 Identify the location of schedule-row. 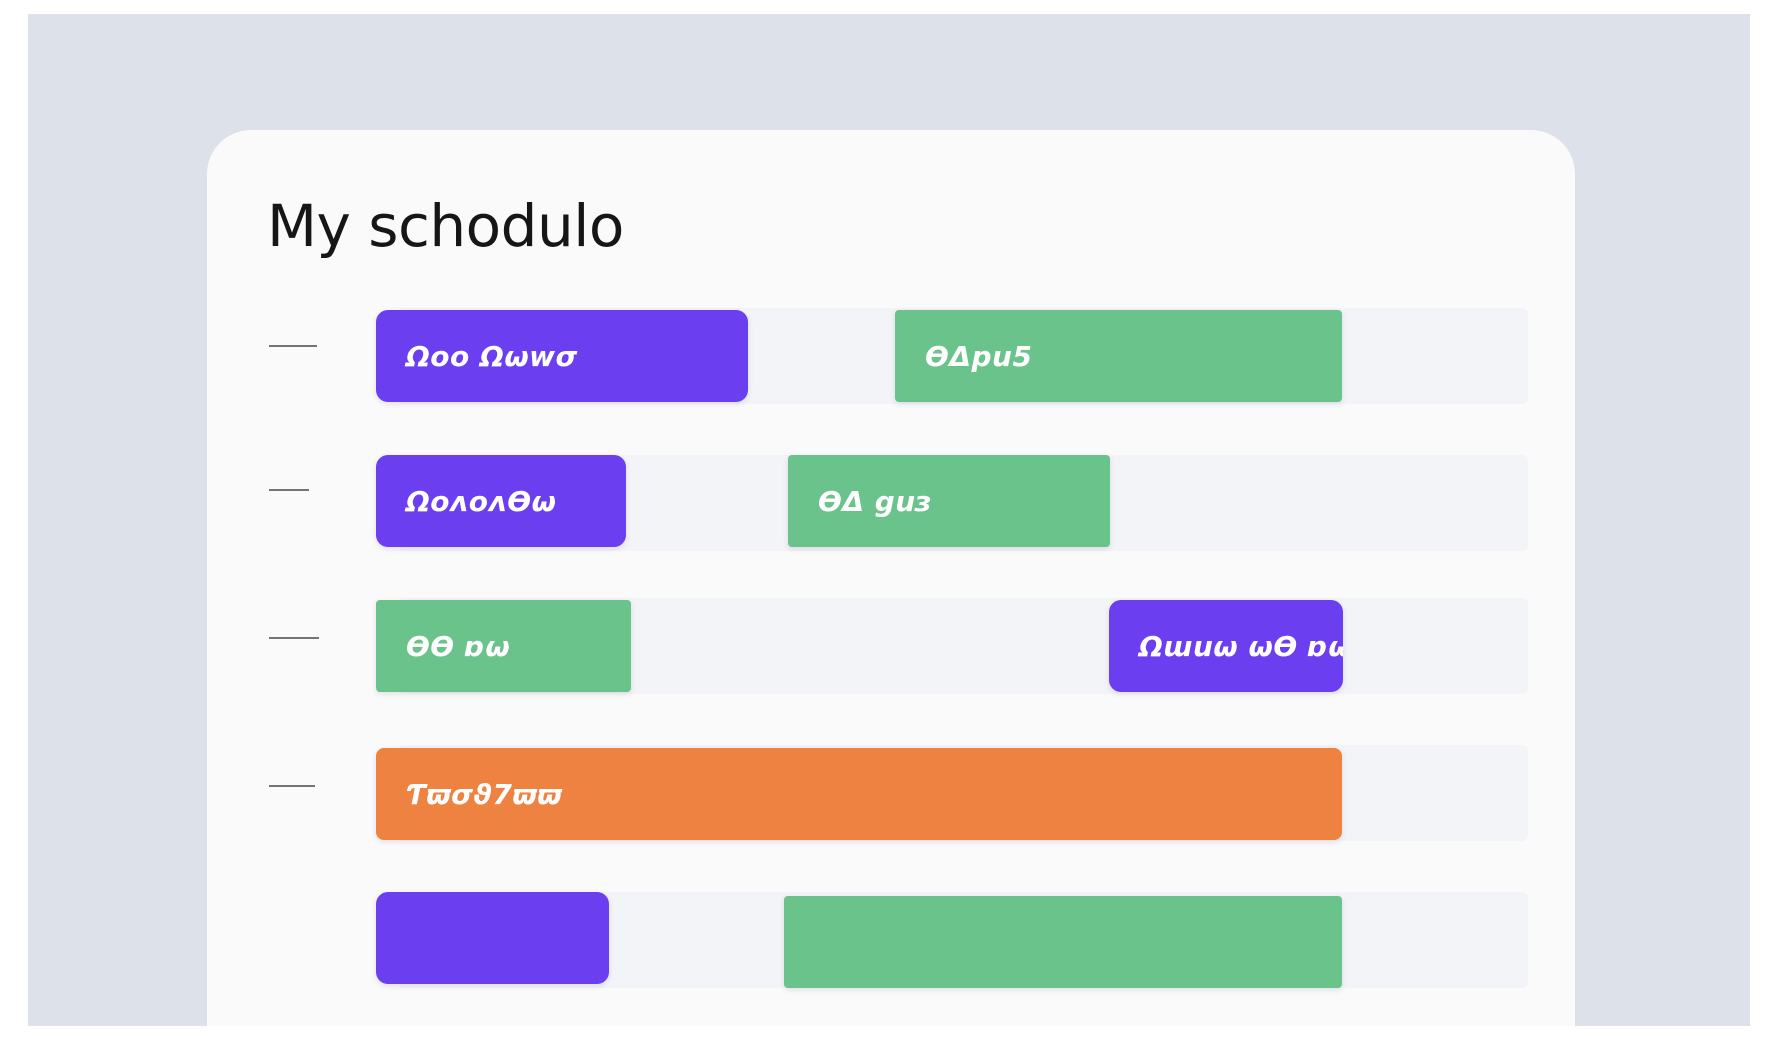
(952, 940).